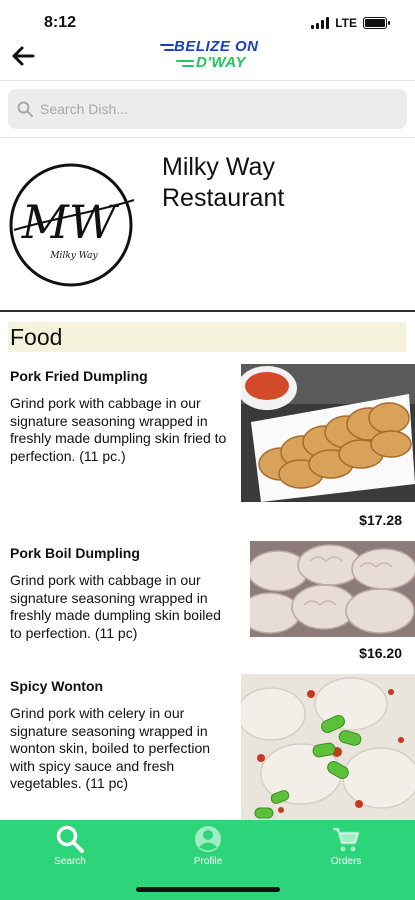 The height and width of the screenshot is (900, 415). Describe the element at coordinates (79, 376) in the screenshot. I see `item-name: Pork Fried Dumpling` at that location.